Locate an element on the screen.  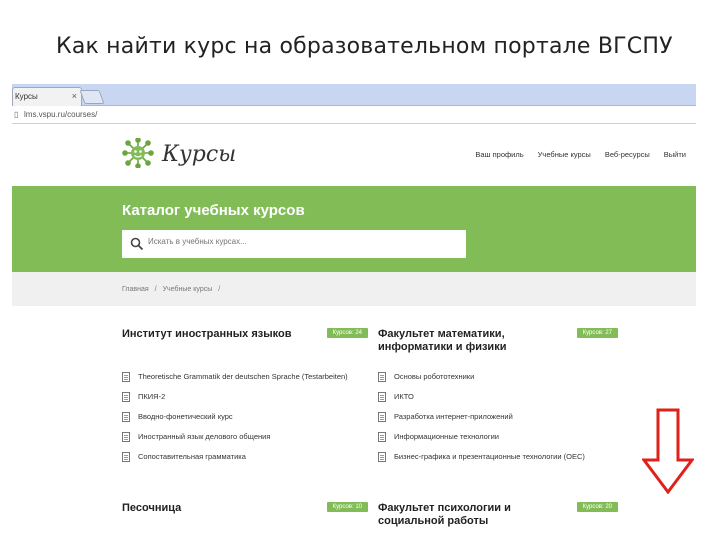
faculty-header: Песочница Курсов: 10 is located at coordinates (245, 519).